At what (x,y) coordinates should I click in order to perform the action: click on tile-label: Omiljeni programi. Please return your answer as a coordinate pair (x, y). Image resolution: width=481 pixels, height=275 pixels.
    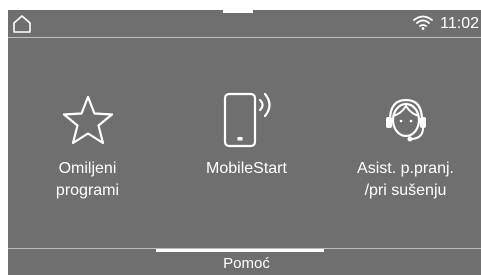
    Looking at the image, I should click on (87, 179).